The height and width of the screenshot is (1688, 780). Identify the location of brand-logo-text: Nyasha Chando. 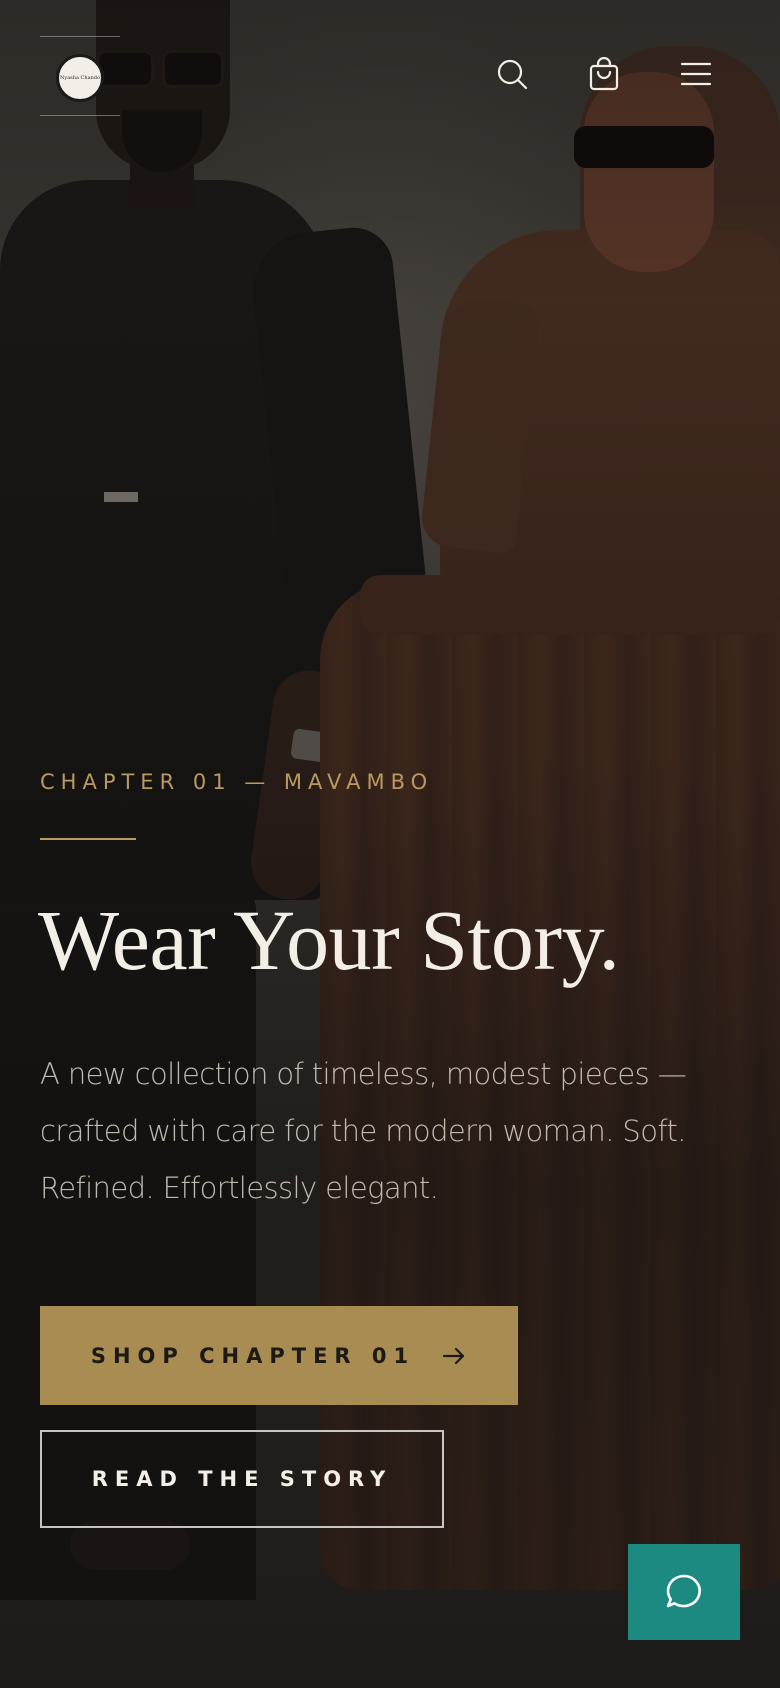
(80, 77).